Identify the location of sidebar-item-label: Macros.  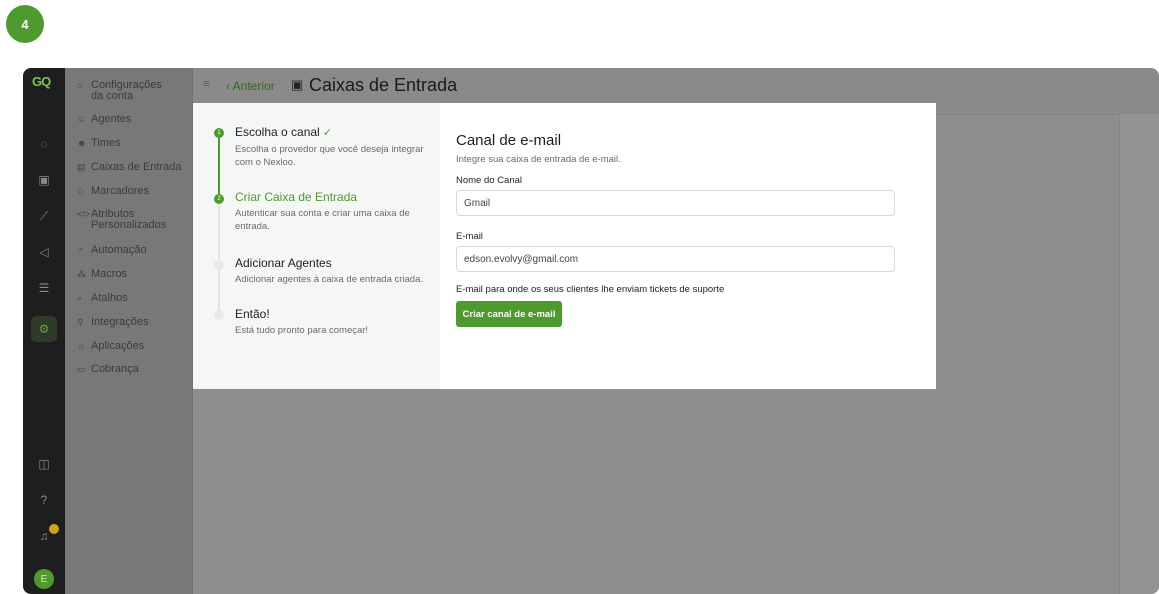
(109, 274).